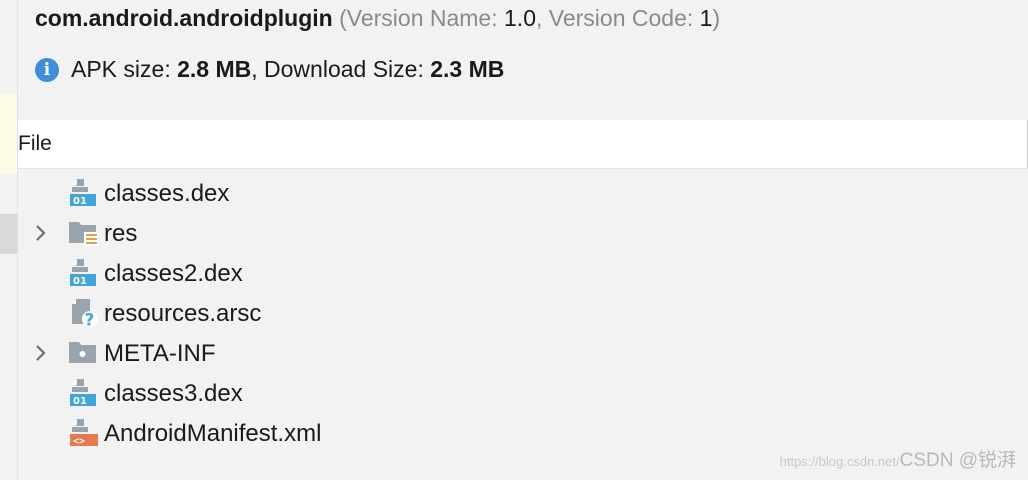 Image resolution: width=1028 pixels, height=480 pixels. What do you see at coordinates (467, 69) in the screenshot?
I see `download-size-value: 2.3 MB` at bounding box center [467, 69].